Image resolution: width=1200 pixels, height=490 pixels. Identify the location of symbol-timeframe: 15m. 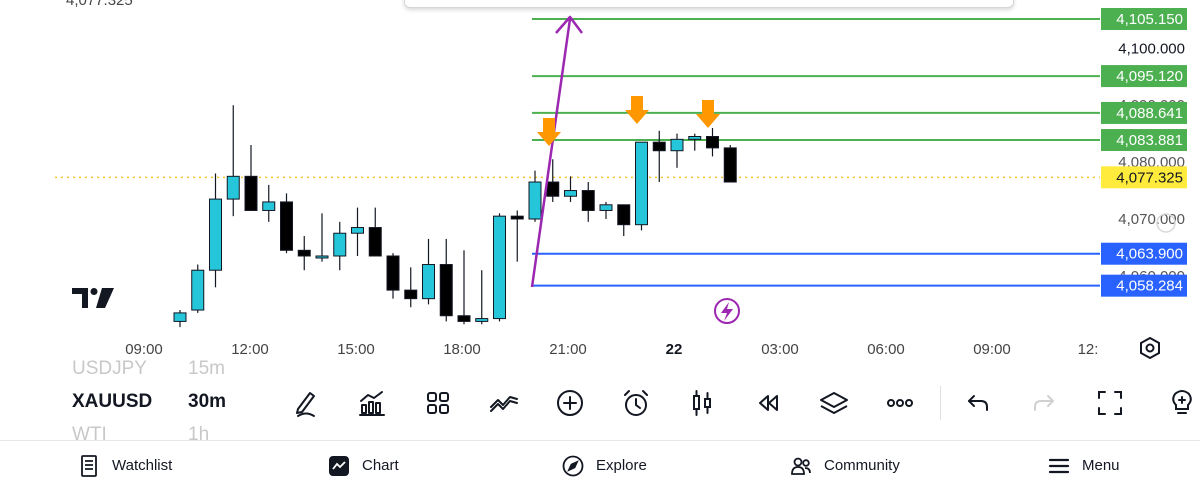
(206, 368).